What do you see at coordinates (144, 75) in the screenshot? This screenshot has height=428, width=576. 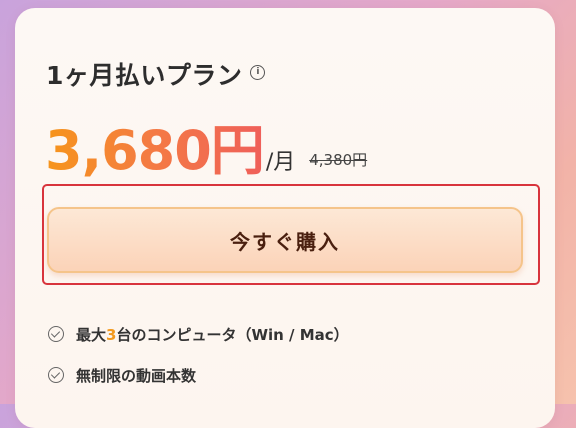 I see `plan-title: 1ヶ月払いプラン` at bounding box center [144, 75].